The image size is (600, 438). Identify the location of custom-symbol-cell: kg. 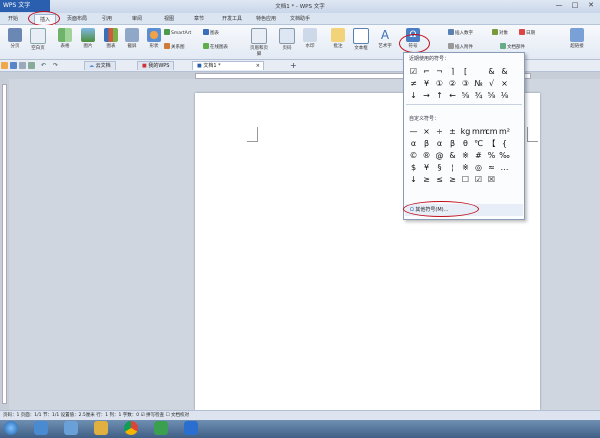
(465, 132).